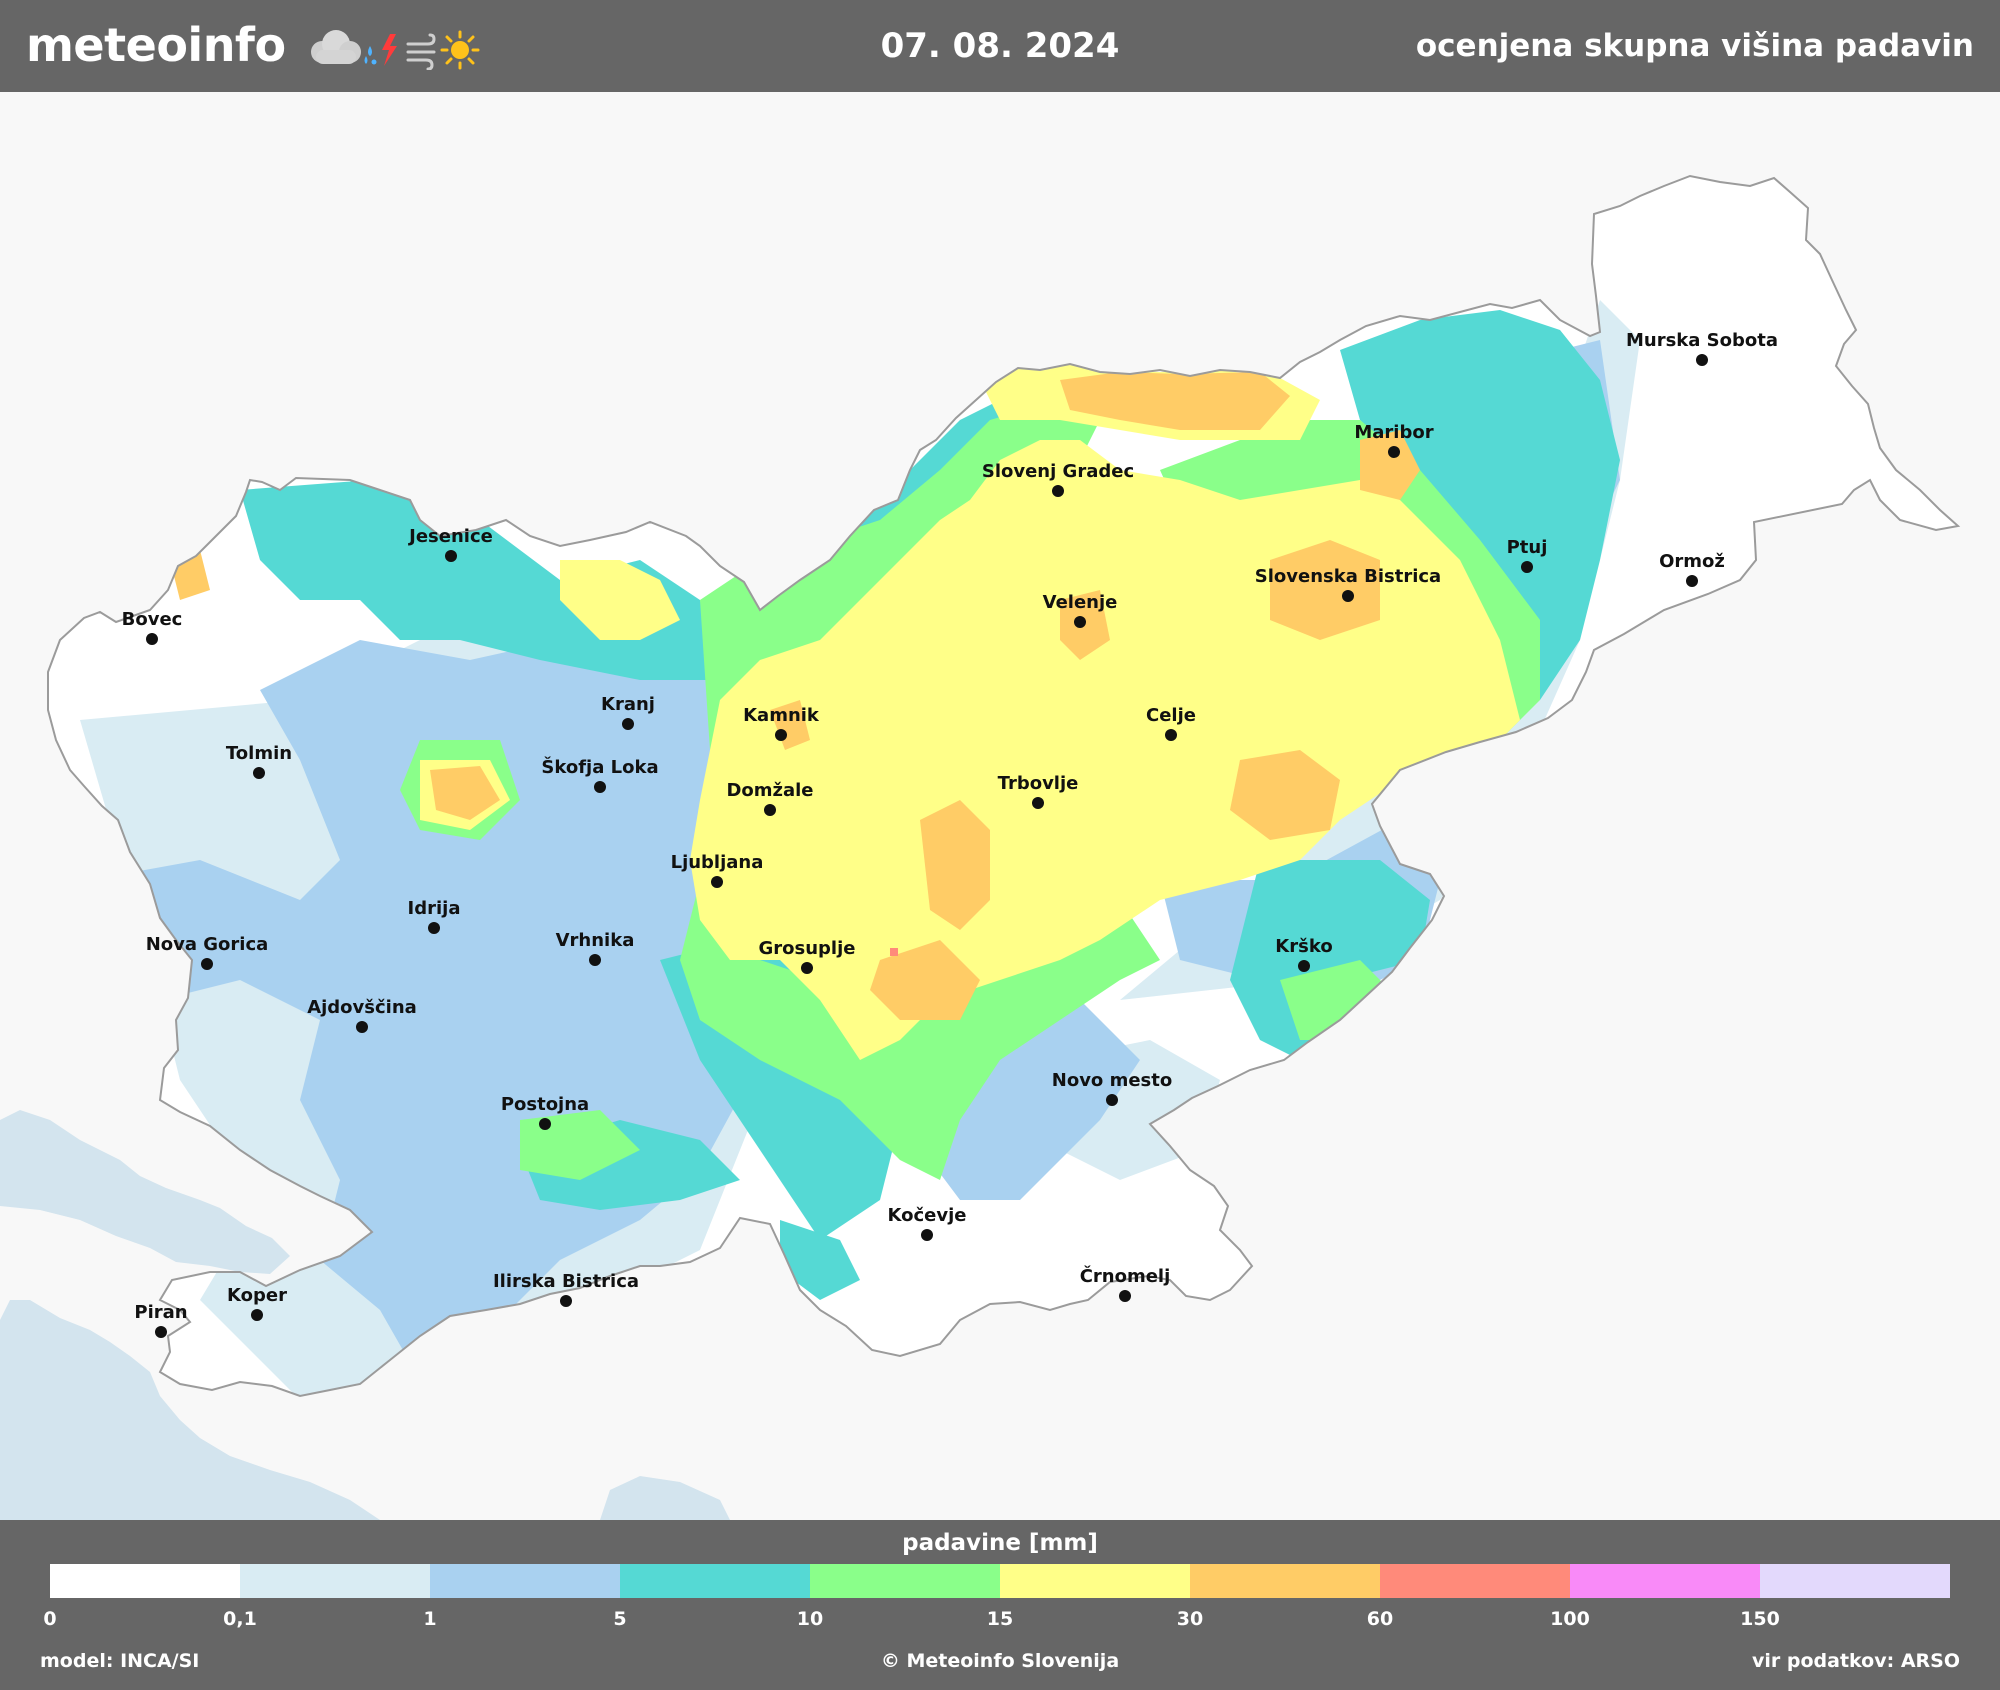 Image resolution: width=2000 pixels, height=1690 pixels. I want to click on map-title: ocenjena skupna višina padavin, so click(1694, 46).